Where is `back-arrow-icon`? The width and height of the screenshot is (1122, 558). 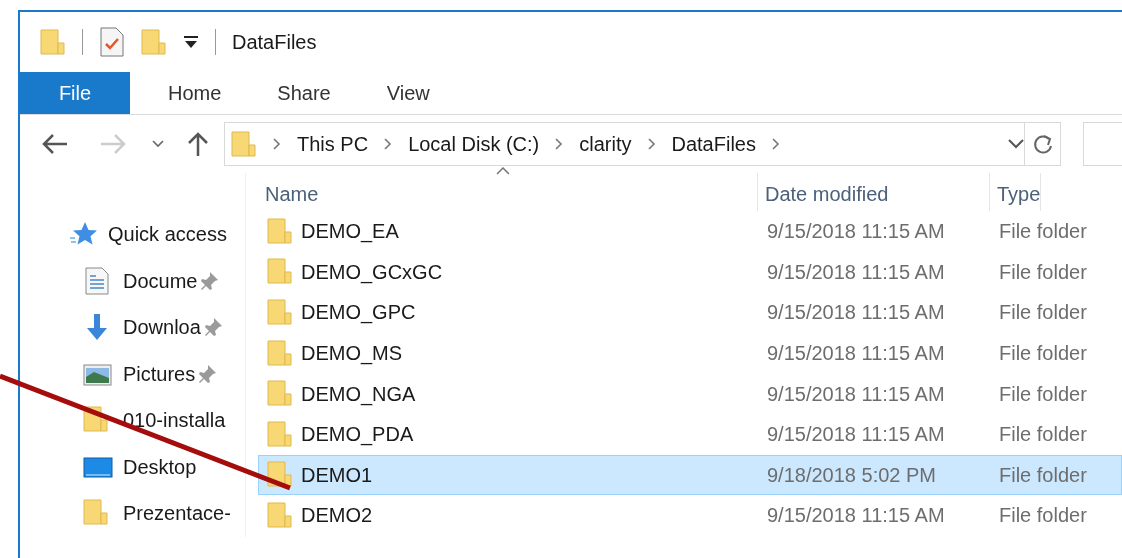
back-arrow-icon is located at coordinates (55, 144).